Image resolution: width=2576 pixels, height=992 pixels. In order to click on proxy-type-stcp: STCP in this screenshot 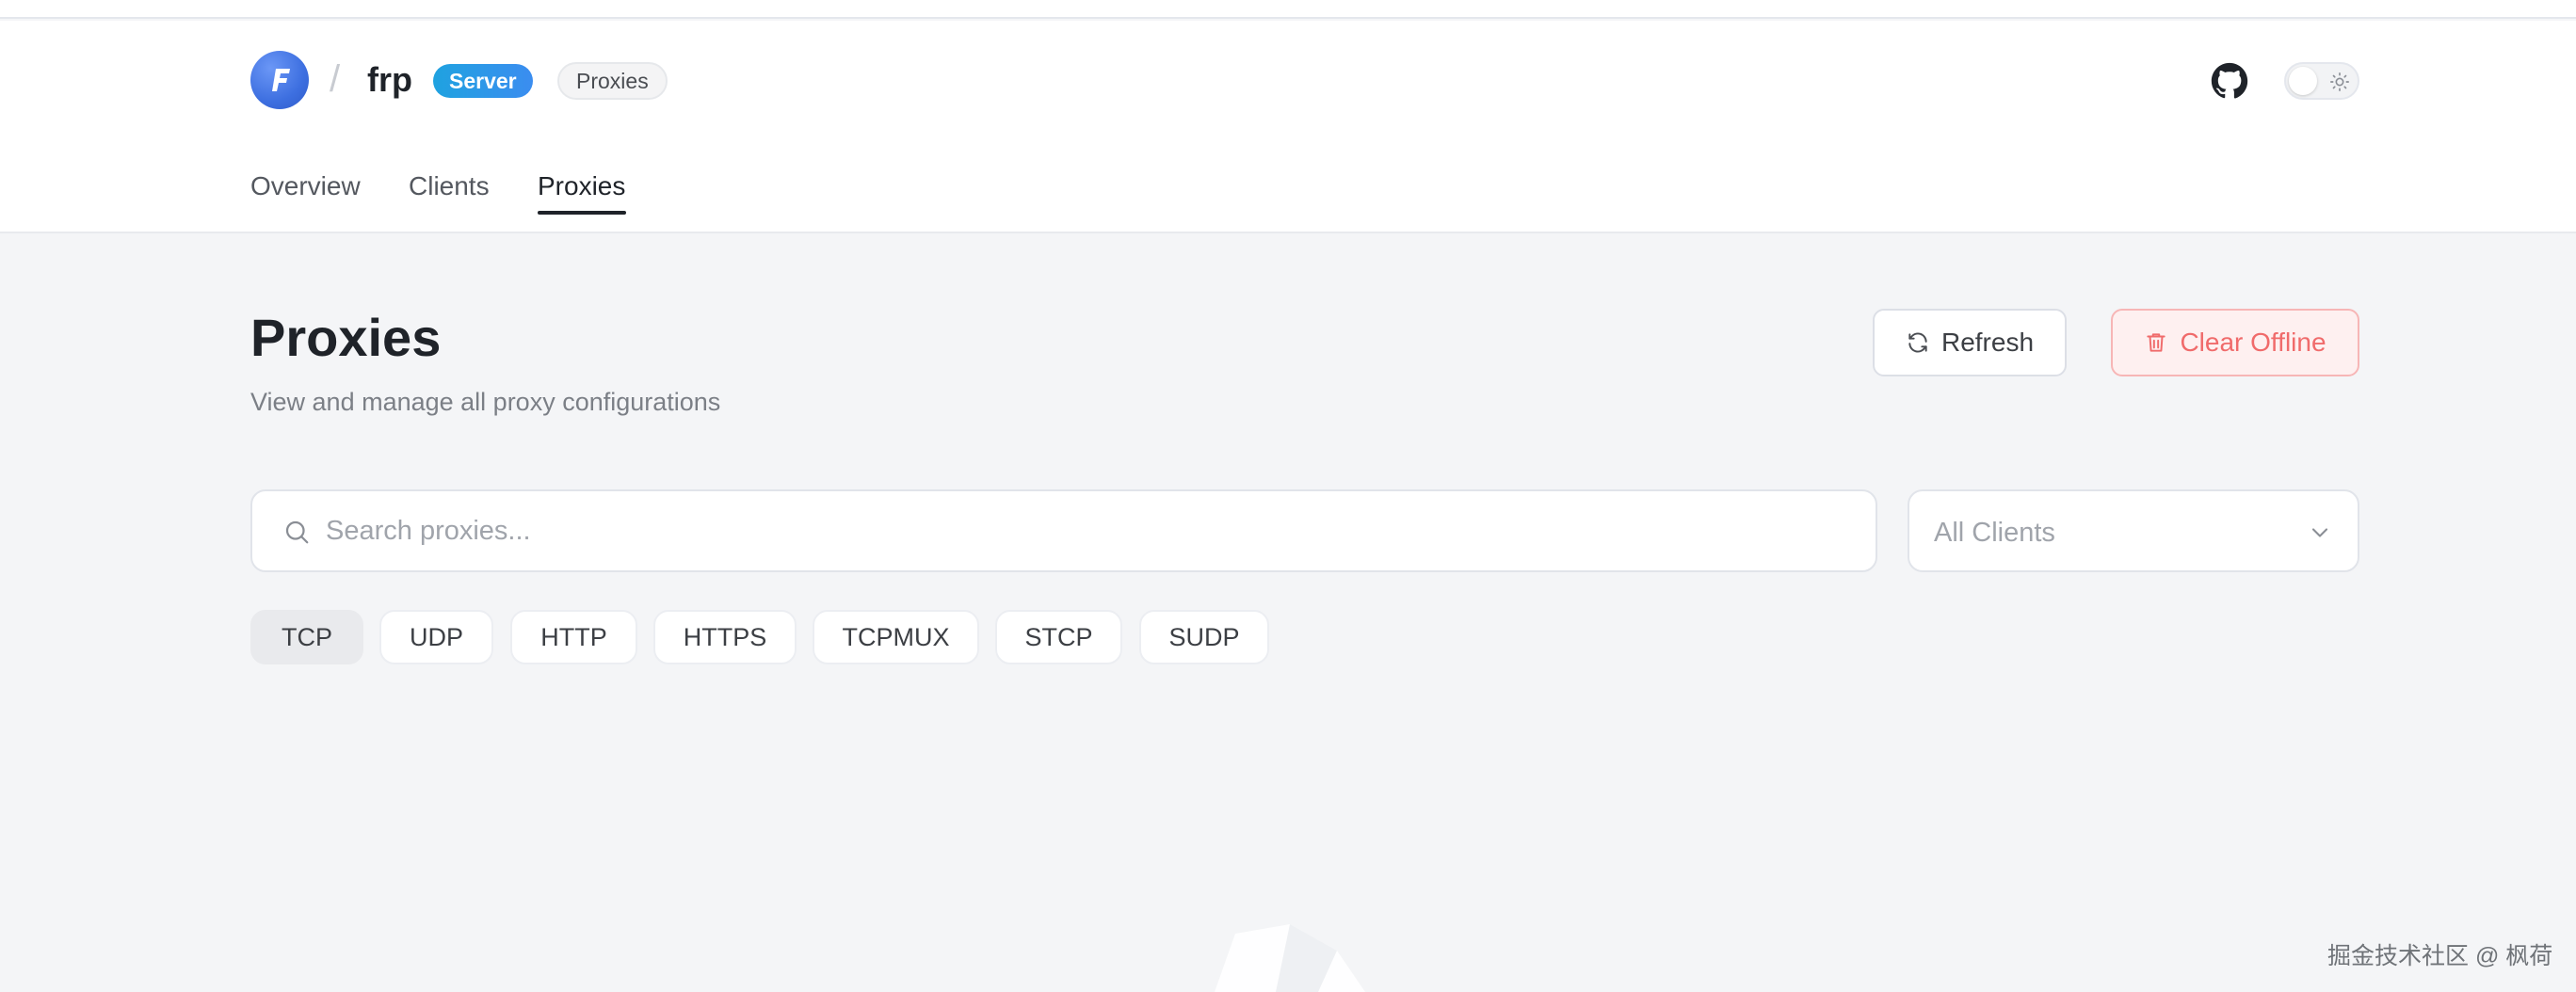, I will do `click(1058, 637)`.